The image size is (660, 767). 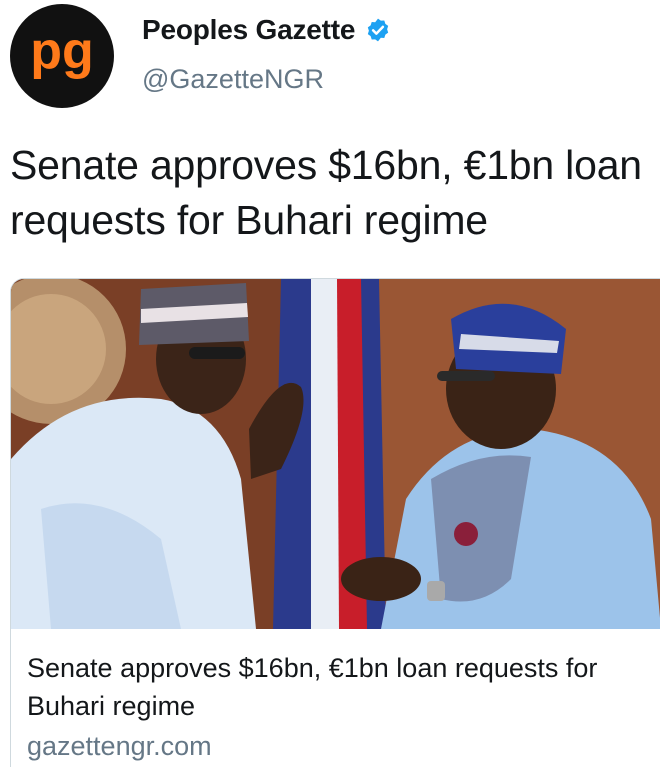 I want to click on user-handle: @GazetteNGR, so click(x=233, y=79).